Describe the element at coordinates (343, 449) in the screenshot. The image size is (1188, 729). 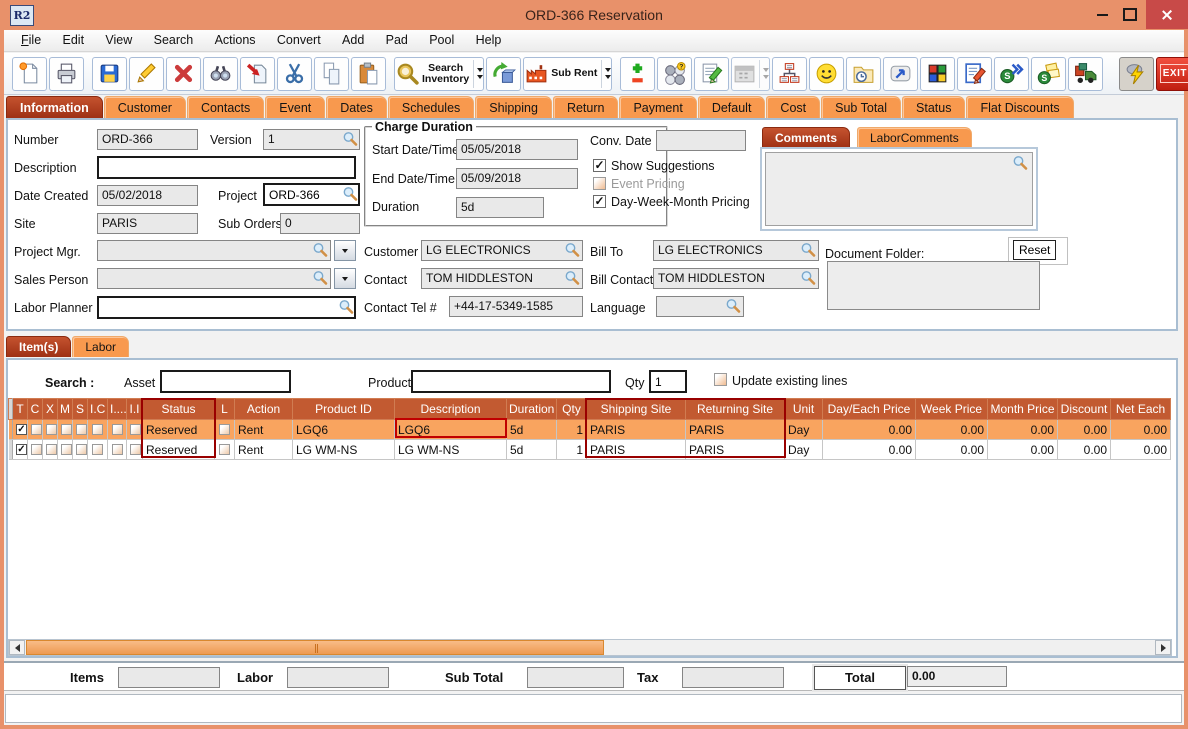
I see `row2-product-id: LG WM-NS` at that location.